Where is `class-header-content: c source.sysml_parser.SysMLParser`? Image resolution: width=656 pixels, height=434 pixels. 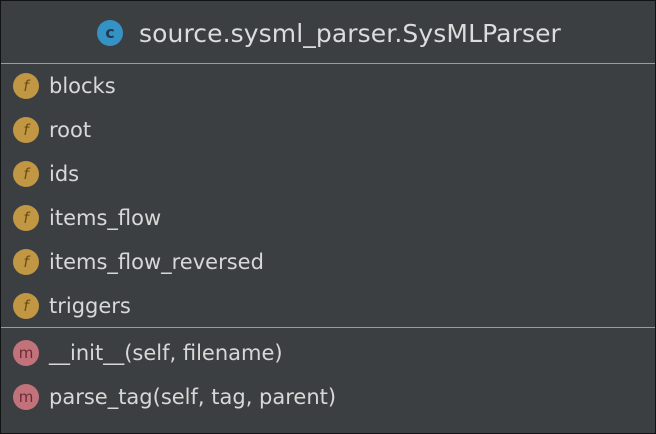
class-header-content: c source.sysml_parser.SysMLParser is located at coordinates (329, 33).